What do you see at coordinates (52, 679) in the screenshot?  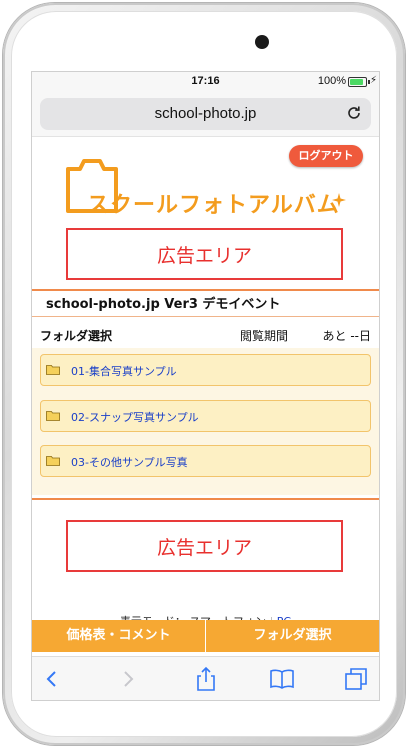 I see `back-icon` at bounding box center [52, 679].